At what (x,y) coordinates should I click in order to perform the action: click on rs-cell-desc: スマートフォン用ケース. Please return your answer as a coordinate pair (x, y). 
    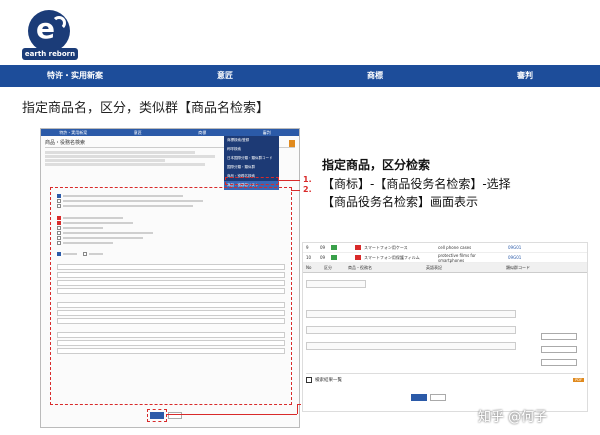
    Looking at the image, I should click on (386, 247).